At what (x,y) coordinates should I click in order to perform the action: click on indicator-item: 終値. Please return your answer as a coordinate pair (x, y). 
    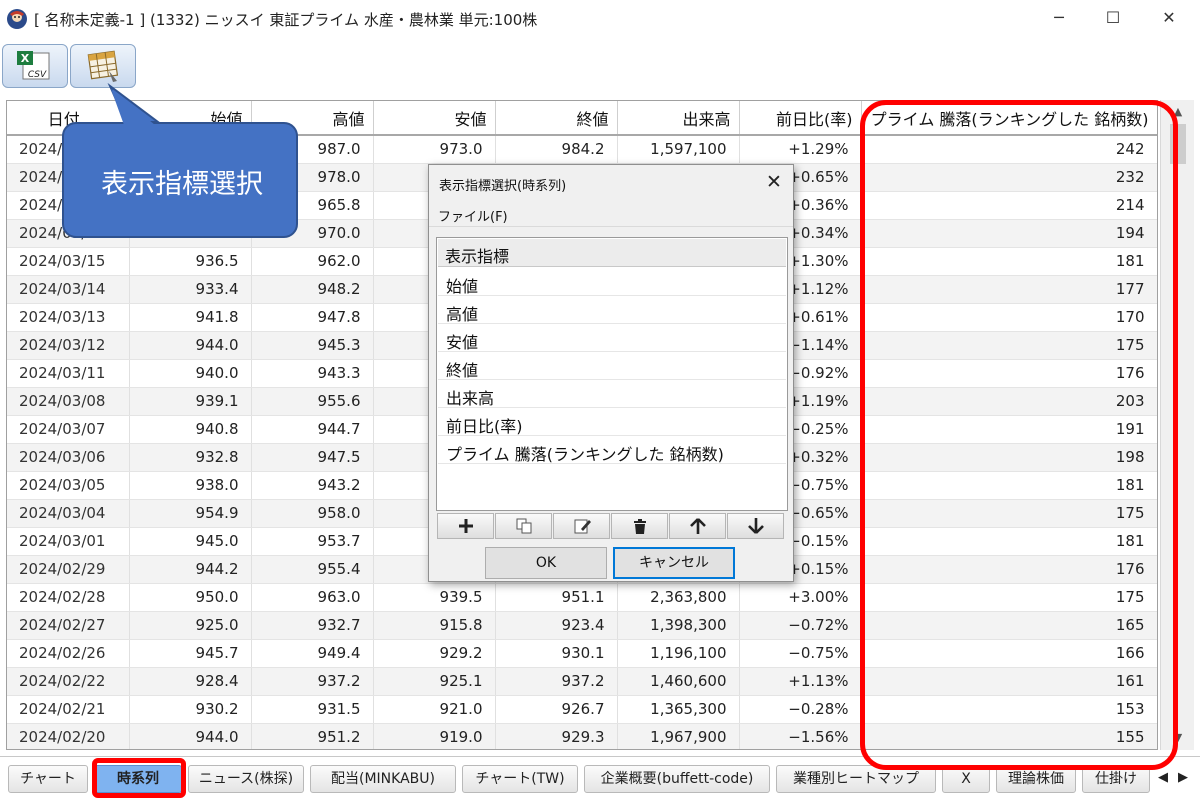
    Looking at the image, I should click on (612, 366).